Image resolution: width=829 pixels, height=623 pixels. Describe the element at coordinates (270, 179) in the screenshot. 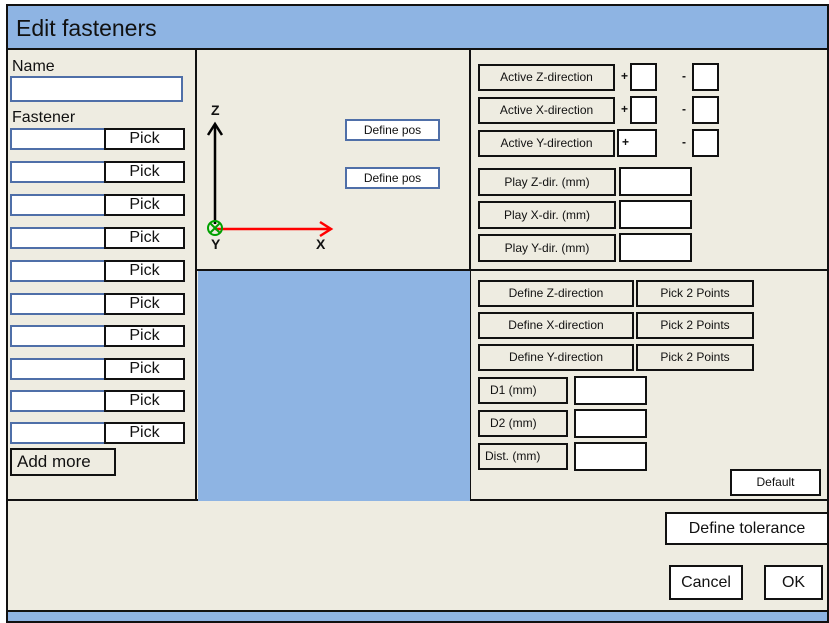

I see `axis-diagram` at that location.